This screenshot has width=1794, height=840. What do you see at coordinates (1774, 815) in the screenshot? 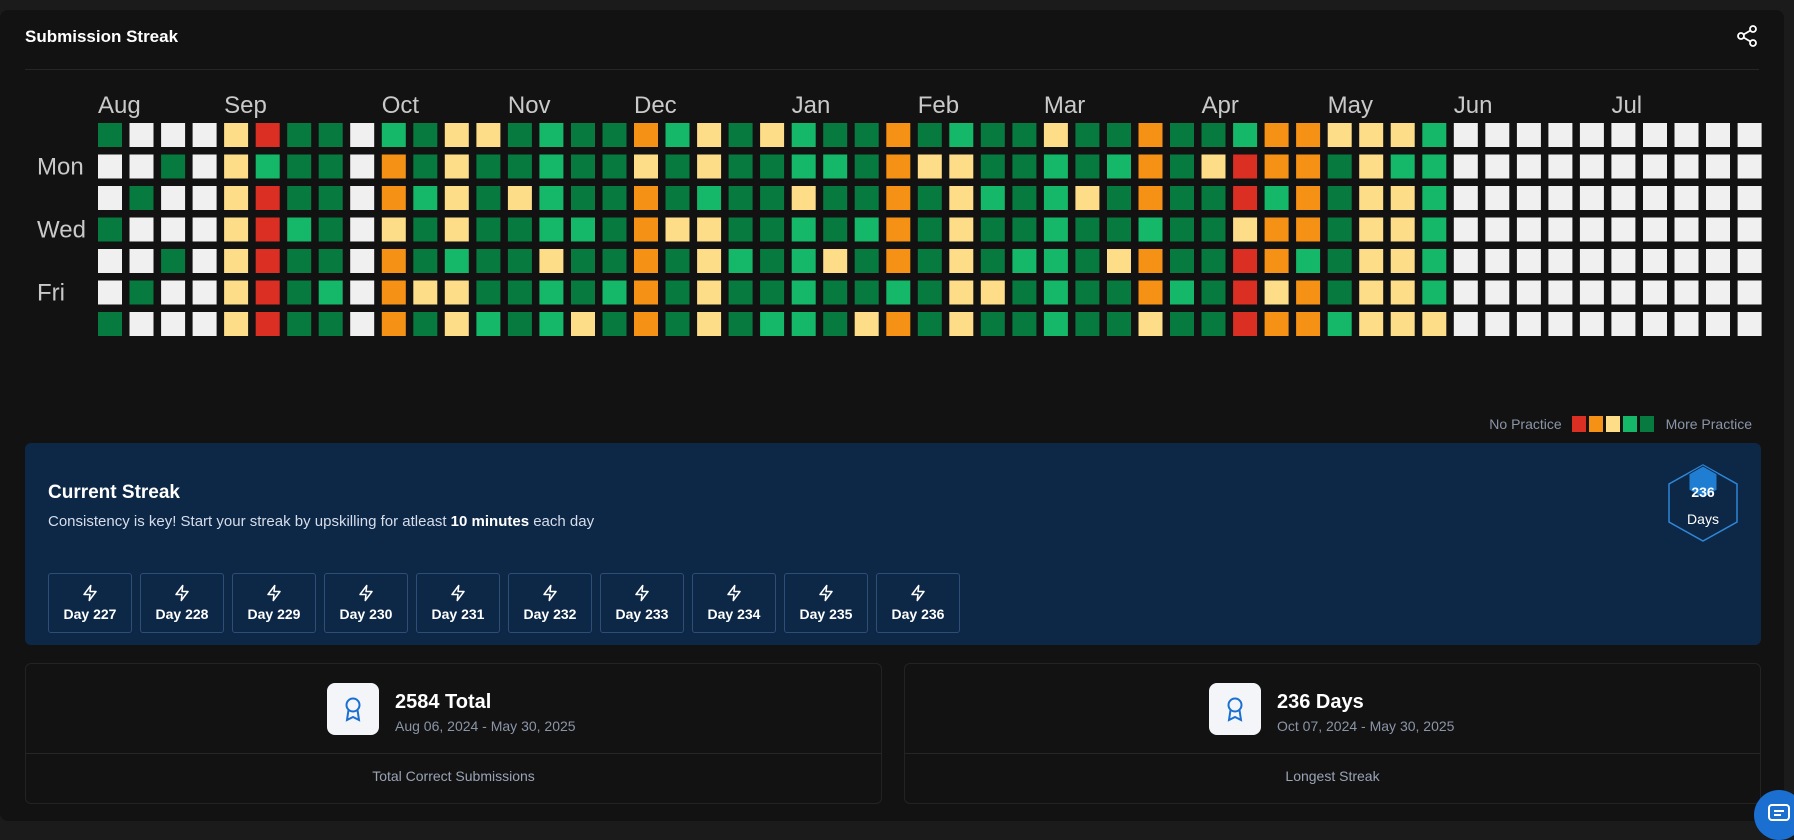
I see `chat-button` at bounding box center [1774, 815].